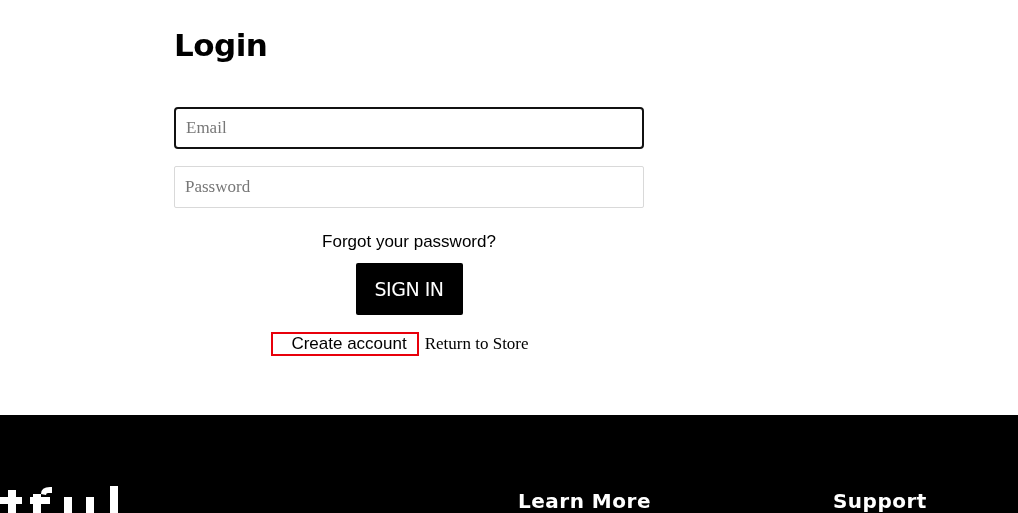  What do you see at coordinates (409, 289) in the screenshot?
I see `sign-in-button: SIGN IN` at bounding box center [409, 289].